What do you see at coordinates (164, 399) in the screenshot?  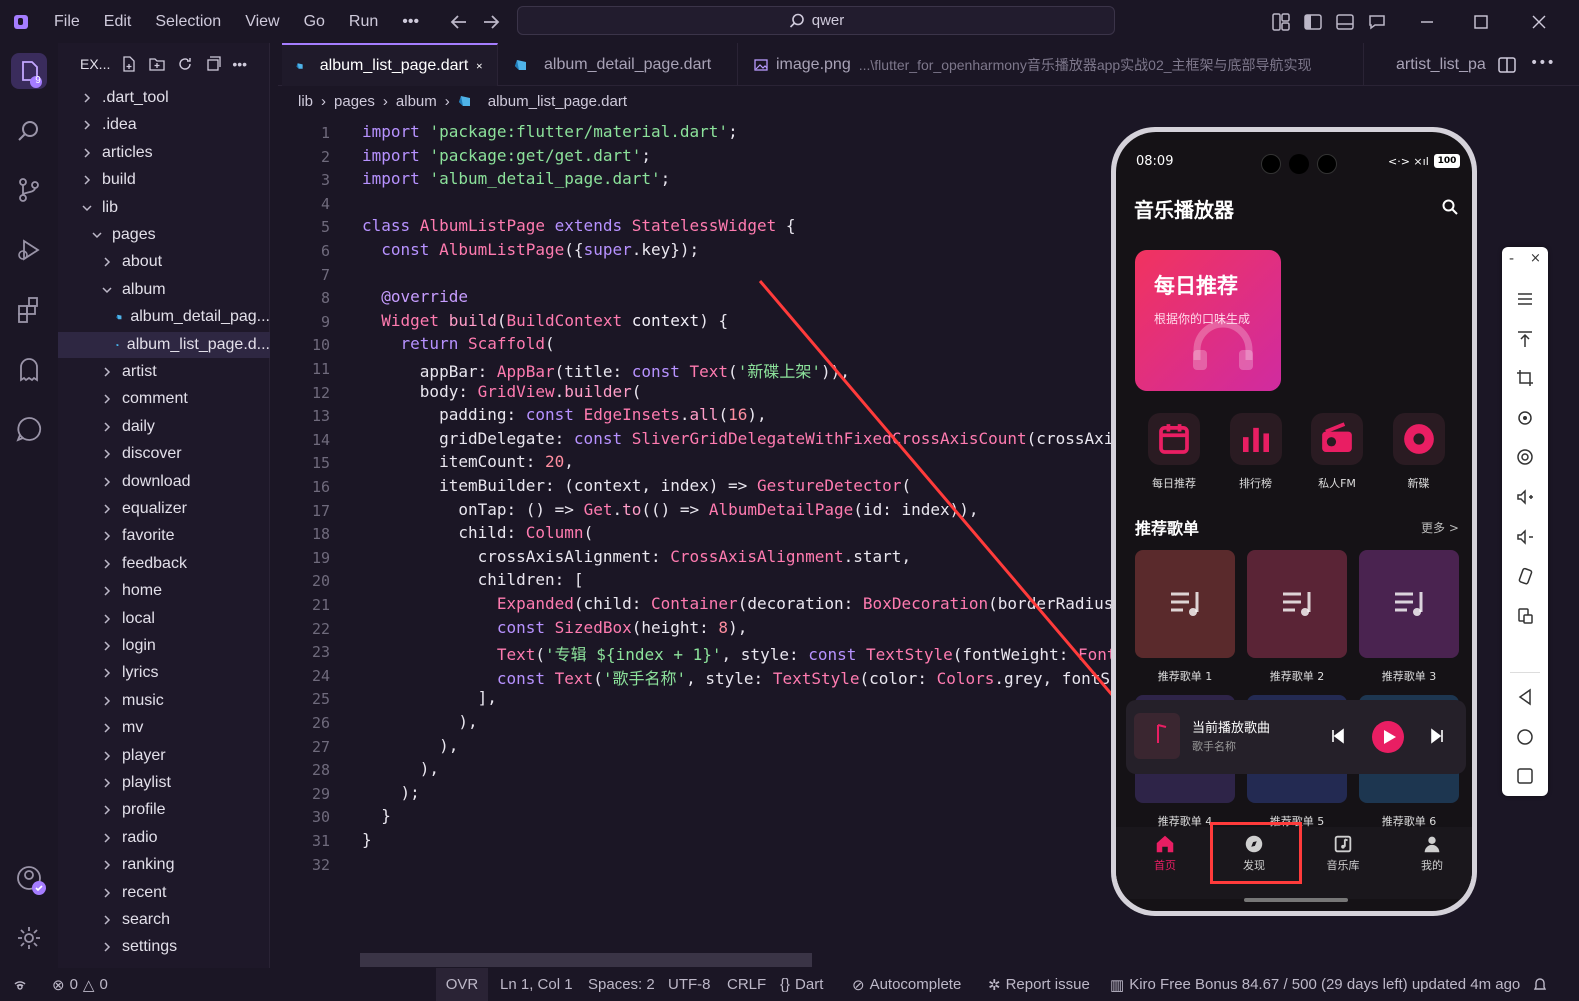 I see `folder-item: comment` at bounding box center [164, 399].